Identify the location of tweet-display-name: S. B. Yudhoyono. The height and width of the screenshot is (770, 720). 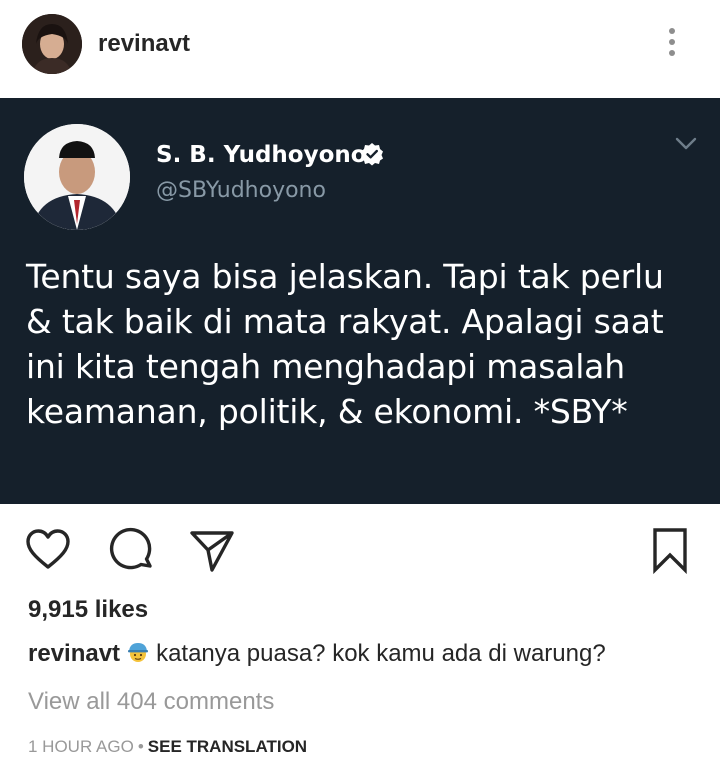
(261, 155).